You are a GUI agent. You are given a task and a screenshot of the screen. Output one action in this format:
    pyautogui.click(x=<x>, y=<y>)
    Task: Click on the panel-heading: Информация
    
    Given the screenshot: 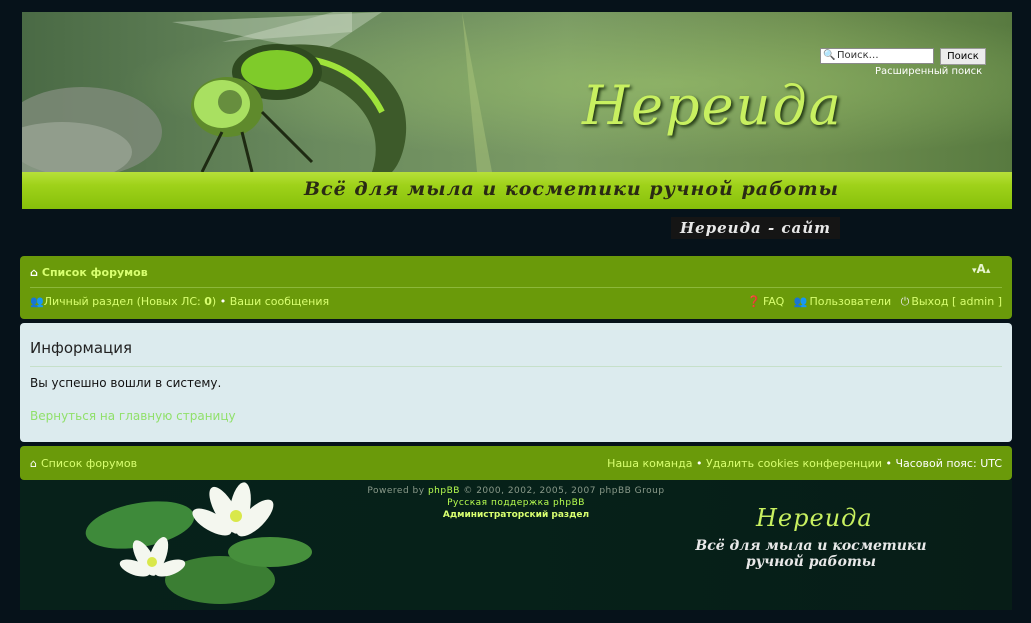 What is the action you would take?
    pyautogui.click(x=81, y=348)
    